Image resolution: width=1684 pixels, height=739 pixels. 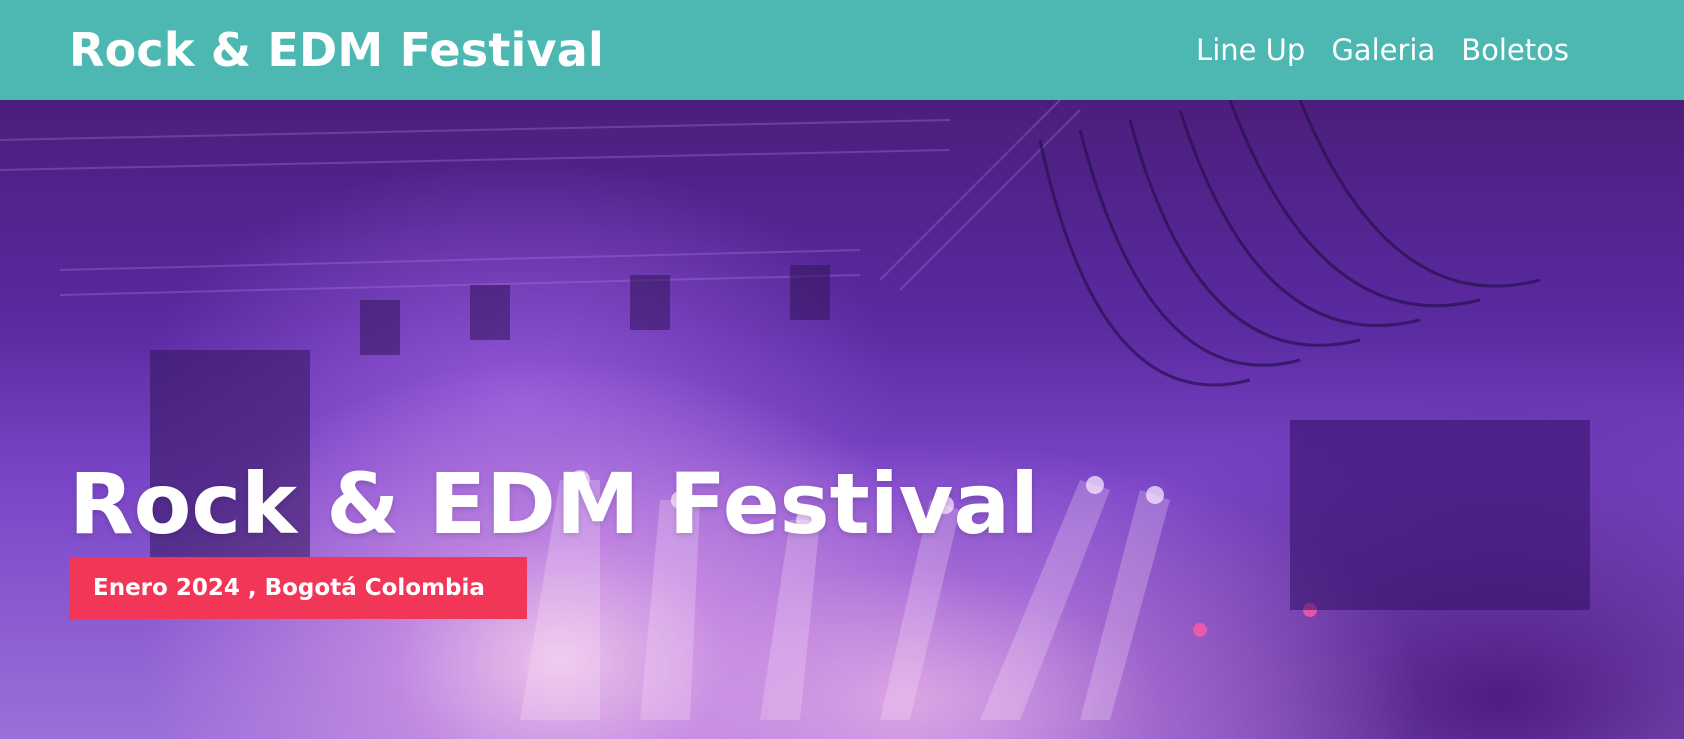 I want to click on hero-title: Rock & EDM Festival, so click(x=554, y=504).